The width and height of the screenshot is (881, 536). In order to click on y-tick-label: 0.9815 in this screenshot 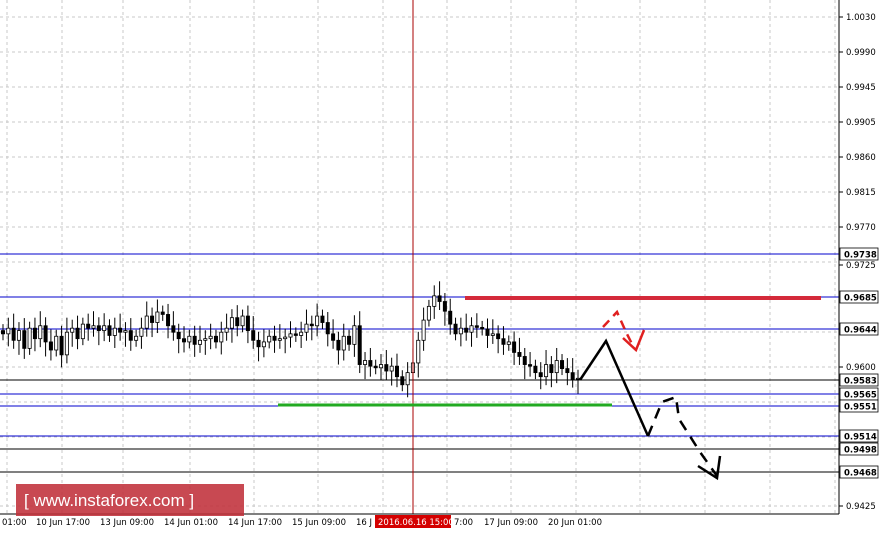, I will do `click(861, 193)`.